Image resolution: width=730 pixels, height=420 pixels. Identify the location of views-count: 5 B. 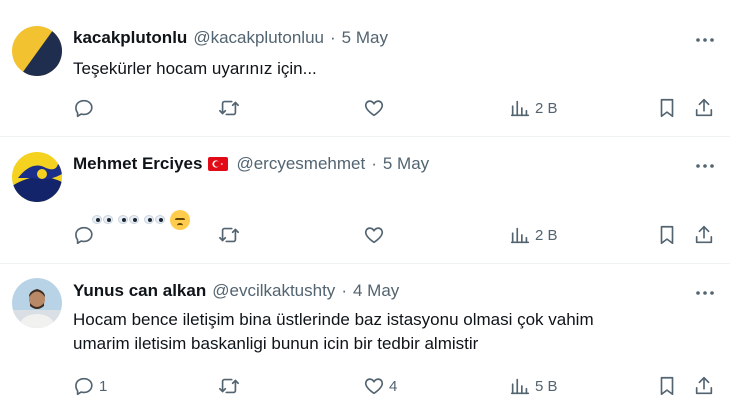
(546, 386).